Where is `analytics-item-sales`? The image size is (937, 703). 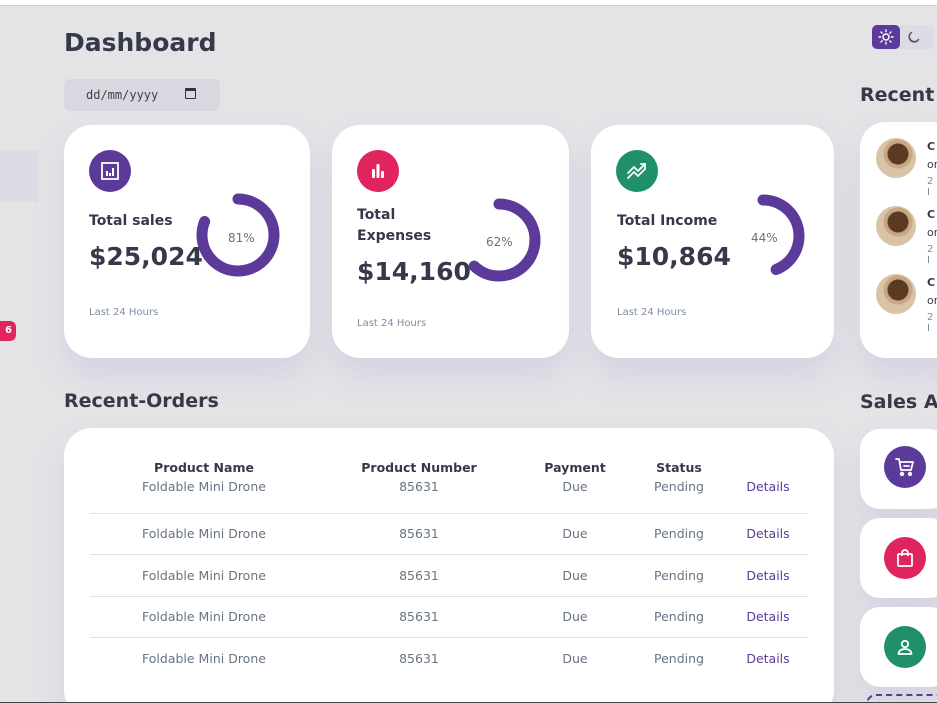 analytics-item-sales is located at coordinates (898, 558).